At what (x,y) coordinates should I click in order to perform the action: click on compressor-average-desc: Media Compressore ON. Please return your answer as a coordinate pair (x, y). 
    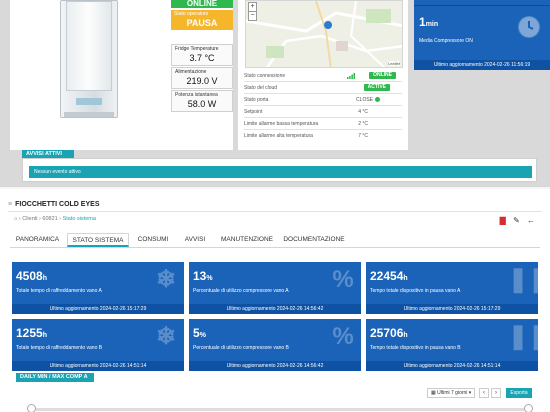
    Looking at the image, I should click on (446, 41).